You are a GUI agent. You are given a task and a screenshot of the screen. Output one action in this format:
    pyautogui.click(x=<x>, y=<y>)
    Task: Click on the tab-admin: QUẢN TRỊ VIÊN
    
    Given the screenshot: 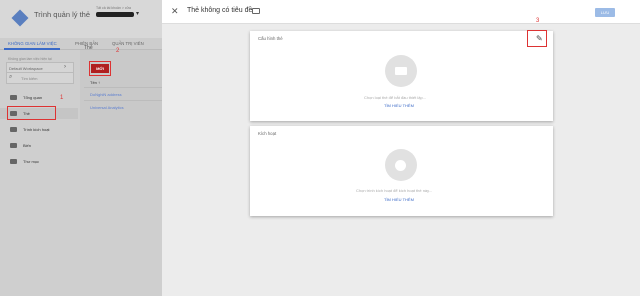 What is the action you would take?
    pyautogui.click(x=128, y=43)
    